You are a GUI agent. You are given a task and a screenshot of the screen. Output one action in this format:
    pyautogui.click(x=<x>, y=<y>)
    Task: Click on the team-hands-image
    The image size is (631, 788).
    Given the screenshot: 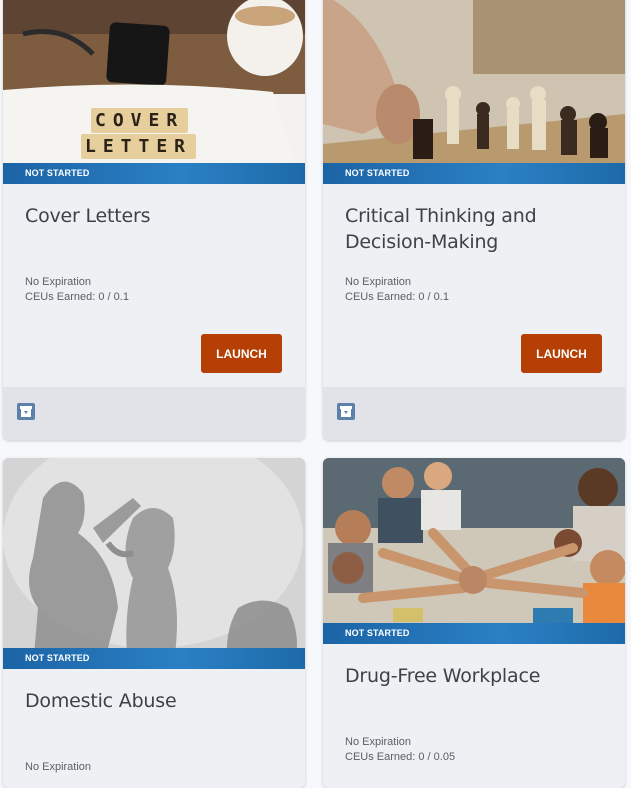 What is the action you would take?
    pyautogui.click(x=474, y=551)
    